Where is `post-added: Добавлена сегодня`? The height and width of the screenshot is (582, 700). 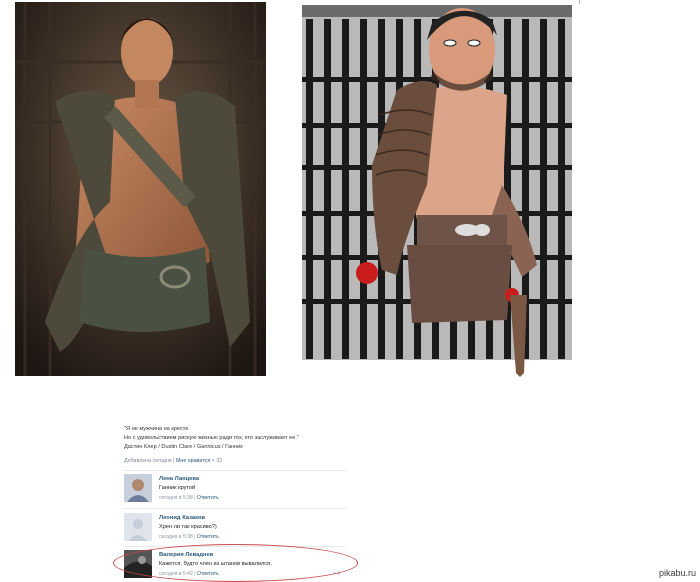 post-added: Добавлена сегодня is located at coordinates (148, 461).